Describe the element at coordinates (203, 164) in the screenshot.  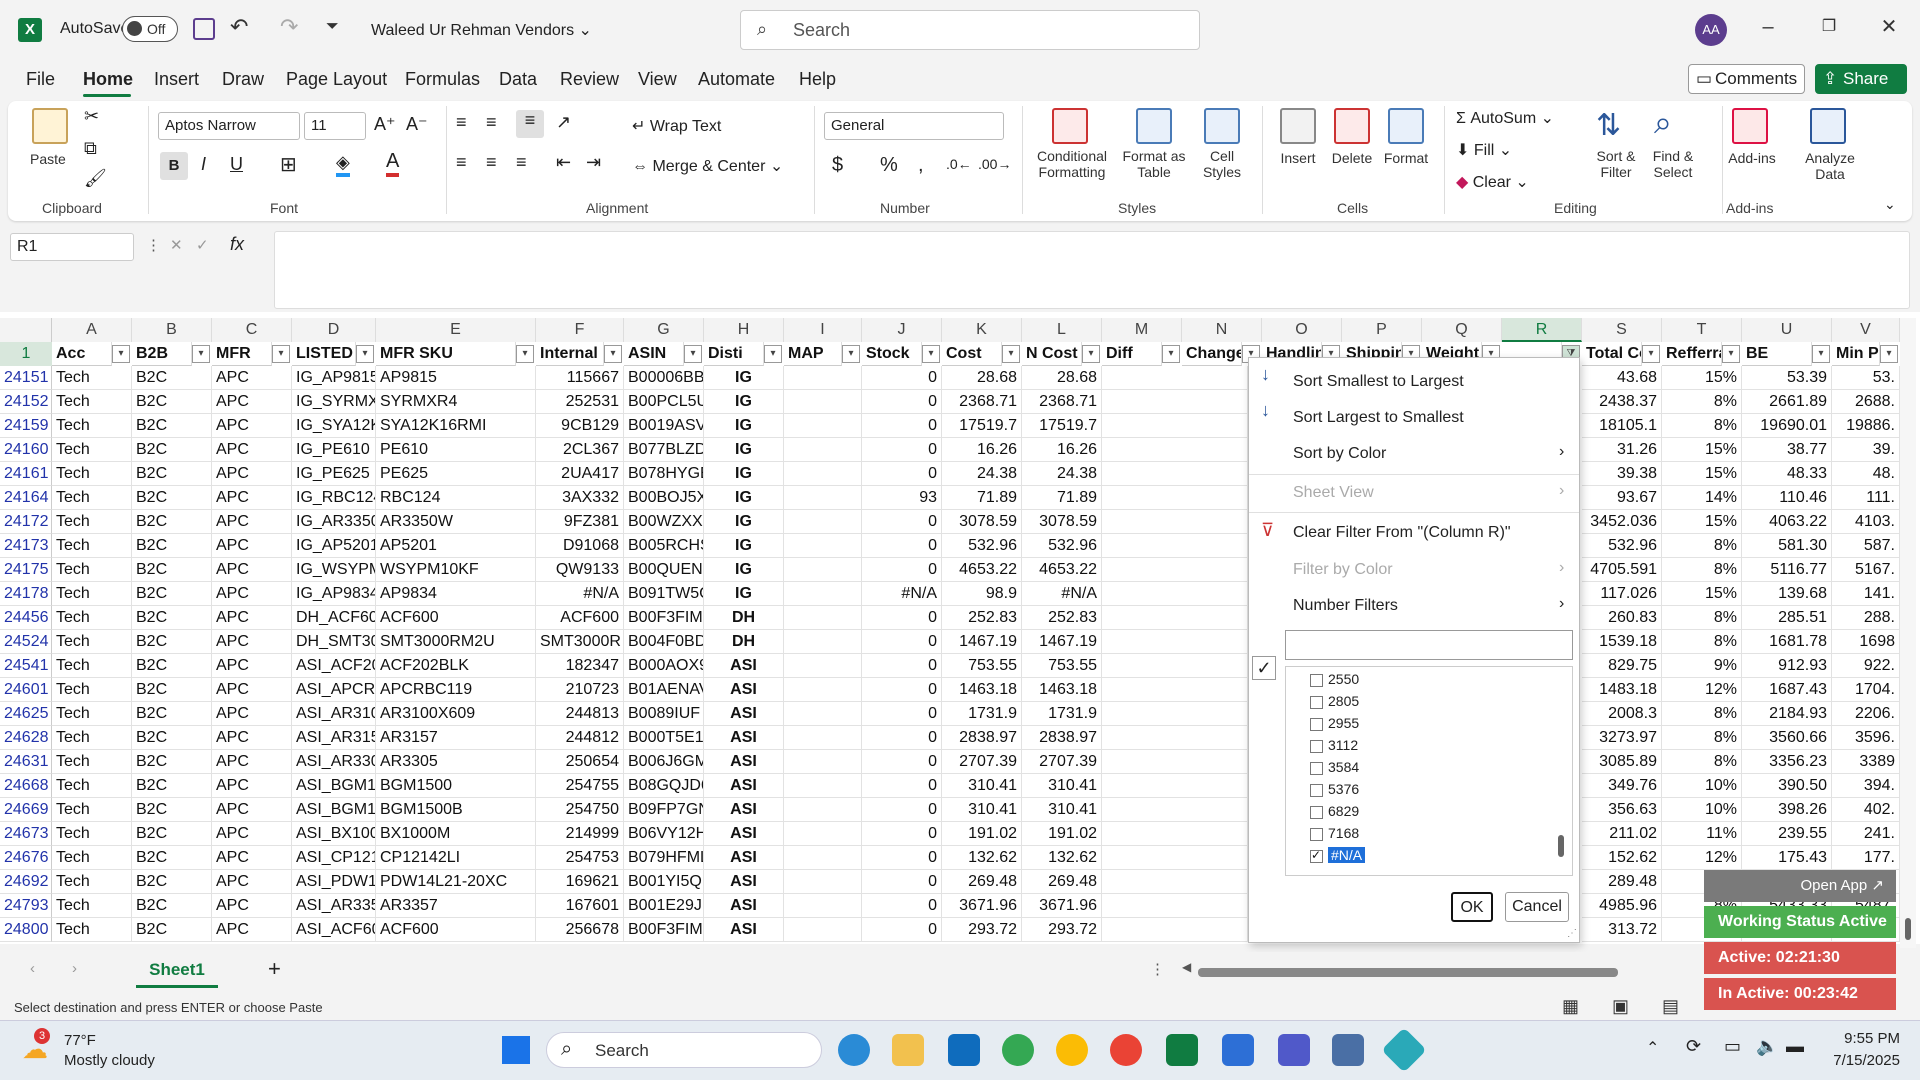
I see `italic-button: I` at that location.